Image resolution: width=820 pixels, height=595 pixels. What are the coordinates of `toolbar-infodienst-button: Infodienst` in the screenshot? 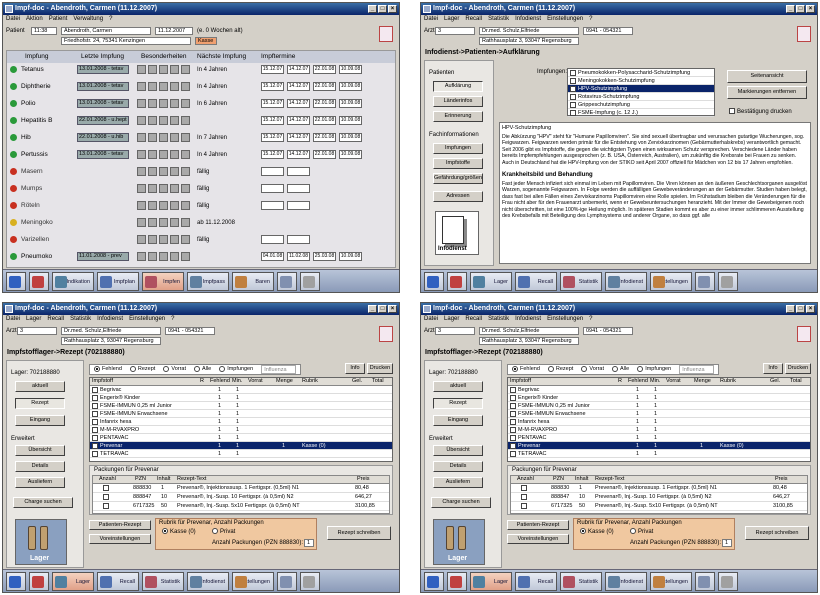 It's located at (626, 281).